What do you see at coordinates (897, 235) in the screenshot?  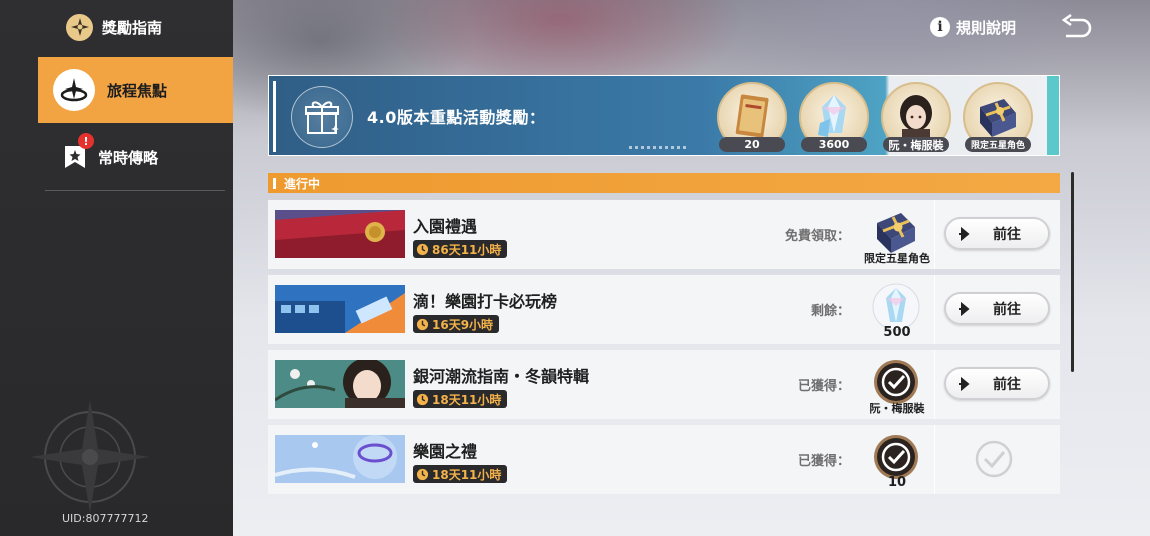 I see `task-reward-item: 限定五星角色` at bounding box center [897, 235].